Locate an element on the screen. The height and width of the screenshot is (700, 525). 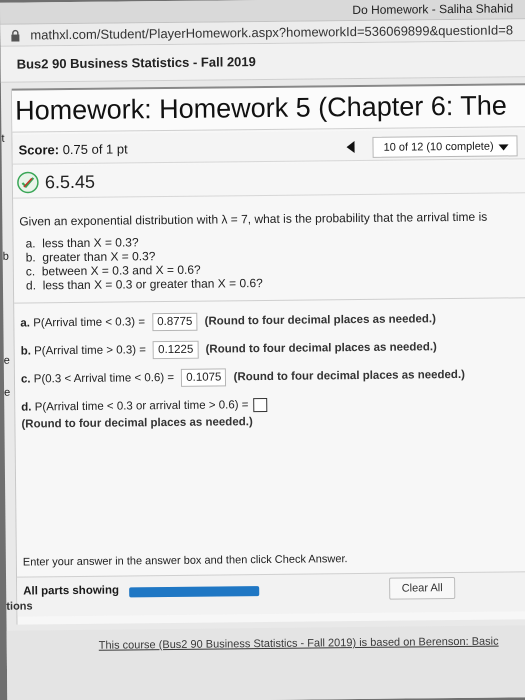
answer-label: b. is located at coordinates (25, 351).